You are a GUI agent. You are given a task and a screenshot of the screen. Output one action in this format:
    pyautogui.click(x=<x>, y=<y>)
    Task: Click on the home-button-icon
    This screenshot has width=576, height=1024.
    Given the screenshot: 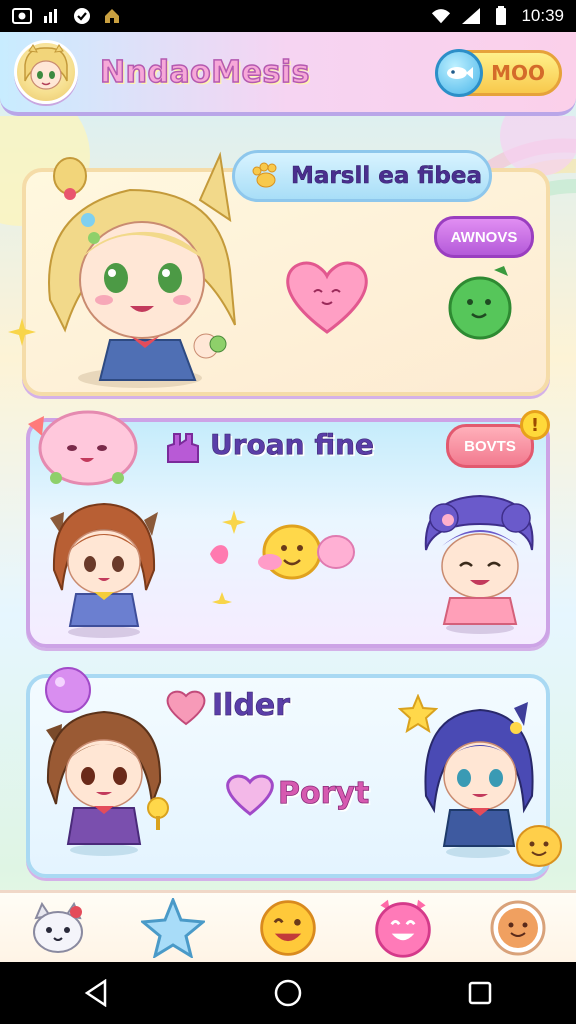 What is the action you would take?
    pyautogui.click(x=288, y=993)
    